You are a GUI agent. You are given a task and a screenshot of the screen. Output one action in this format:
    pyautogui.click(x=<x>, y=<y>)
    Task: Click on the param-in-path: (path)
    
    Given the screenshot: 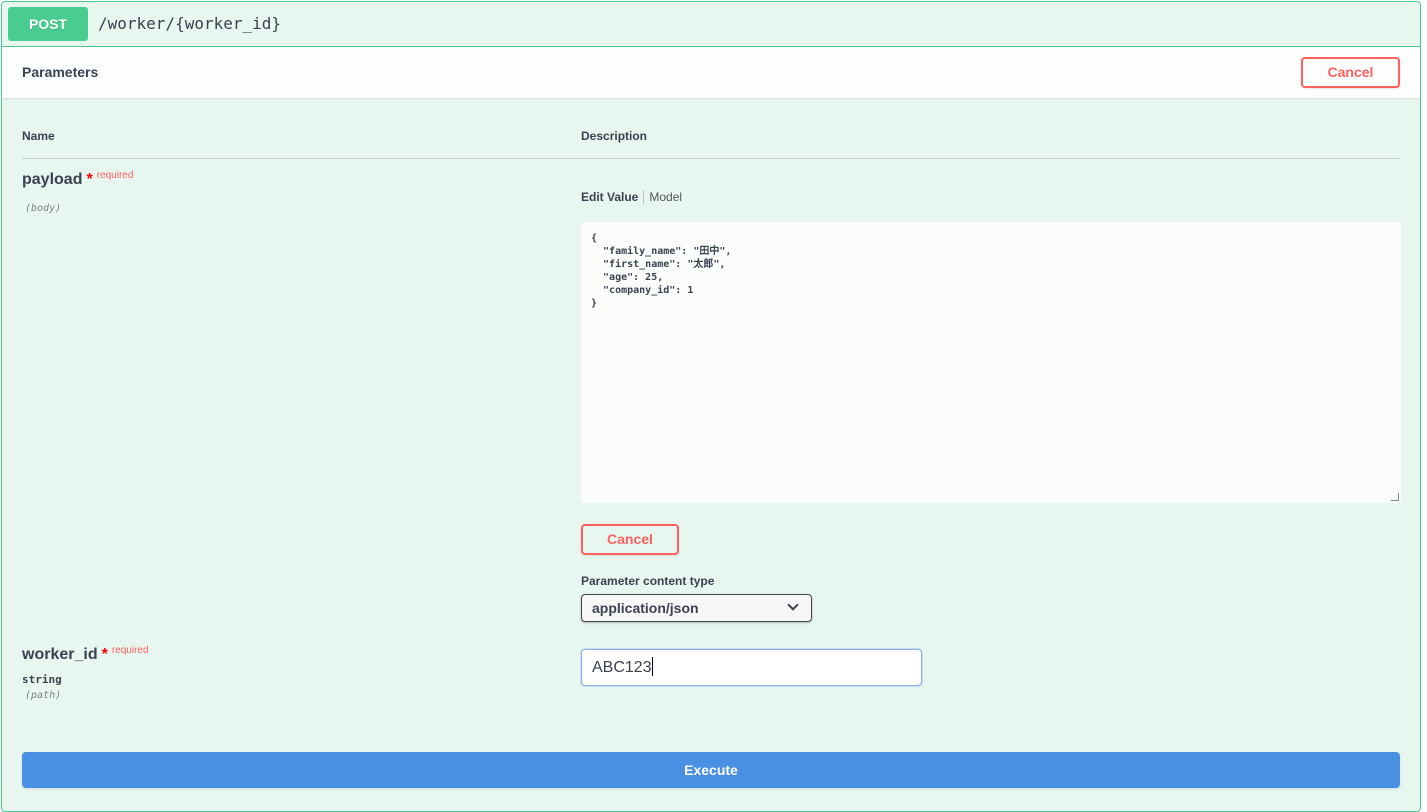 What is the action you would take?
    pyautogui.click(x=43, y=695)
    